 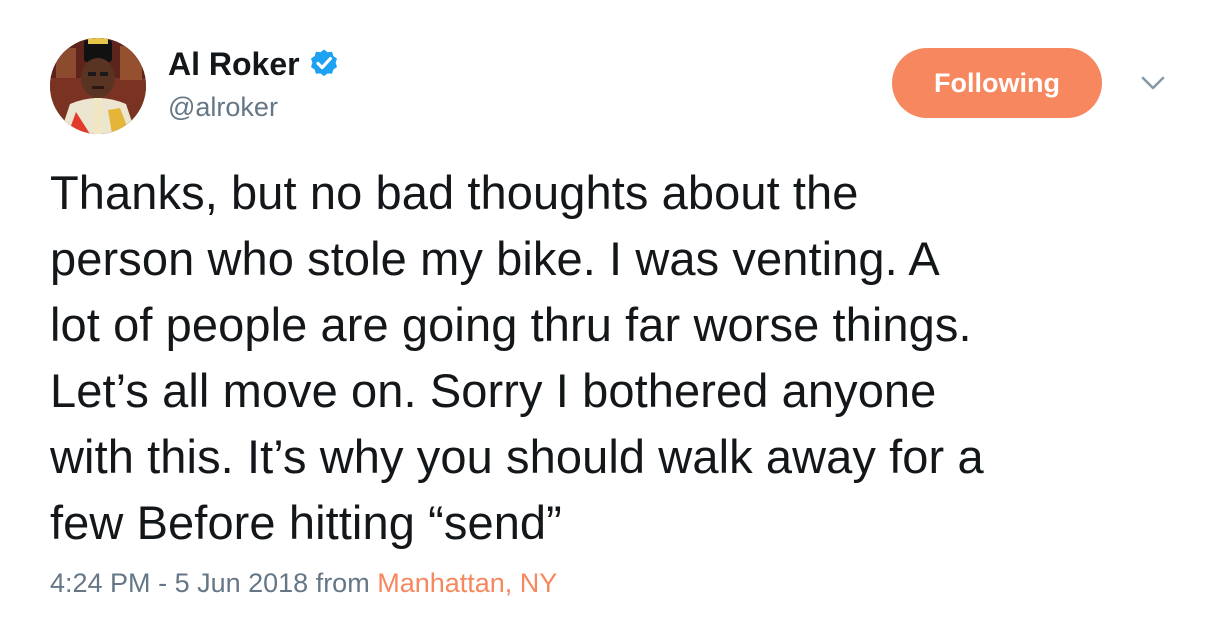 What do you see at coordinates (1153, 83) in the screenshot?
I see `chevron-down-icon` at bounding box center [1153, 83].